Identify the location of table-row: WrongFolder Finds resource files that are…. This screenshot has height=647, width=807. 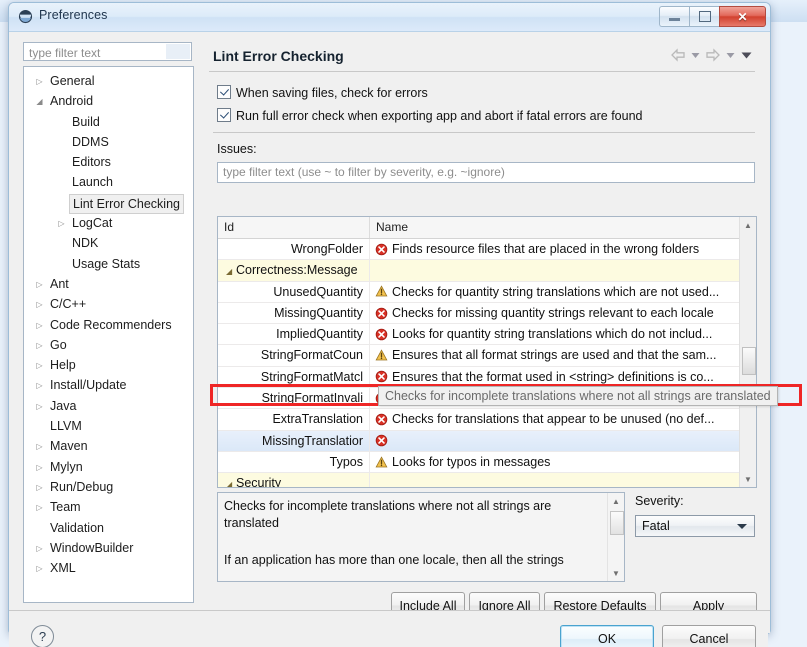
(487, 250).